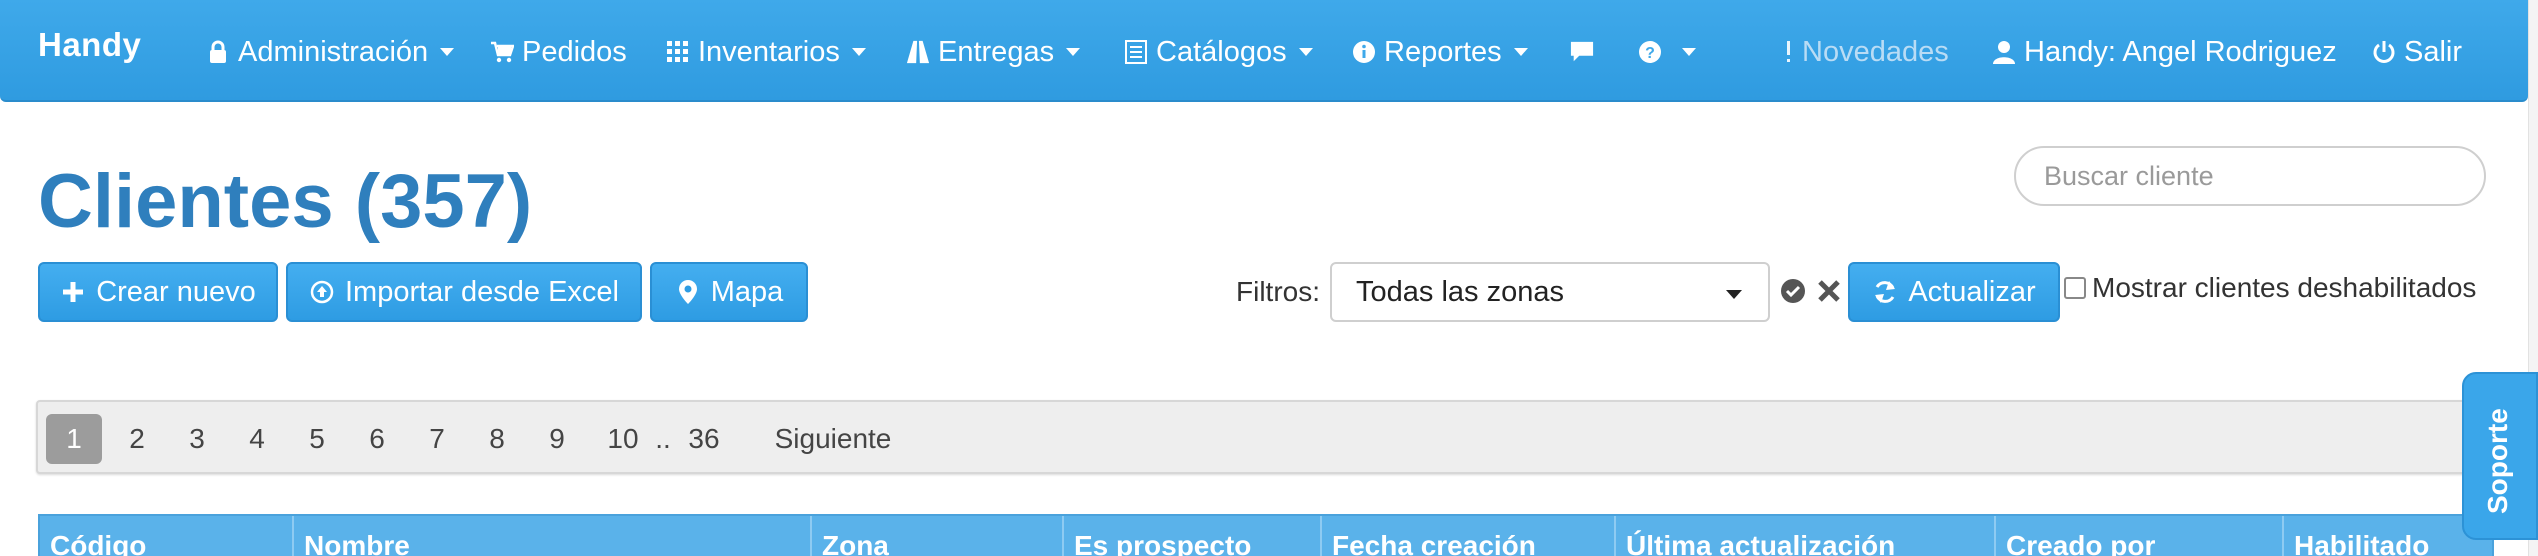 The width and height of the screenshot is (2538, 556). I want to click on nav-inventarios: Inventarios, so click(766, 52).